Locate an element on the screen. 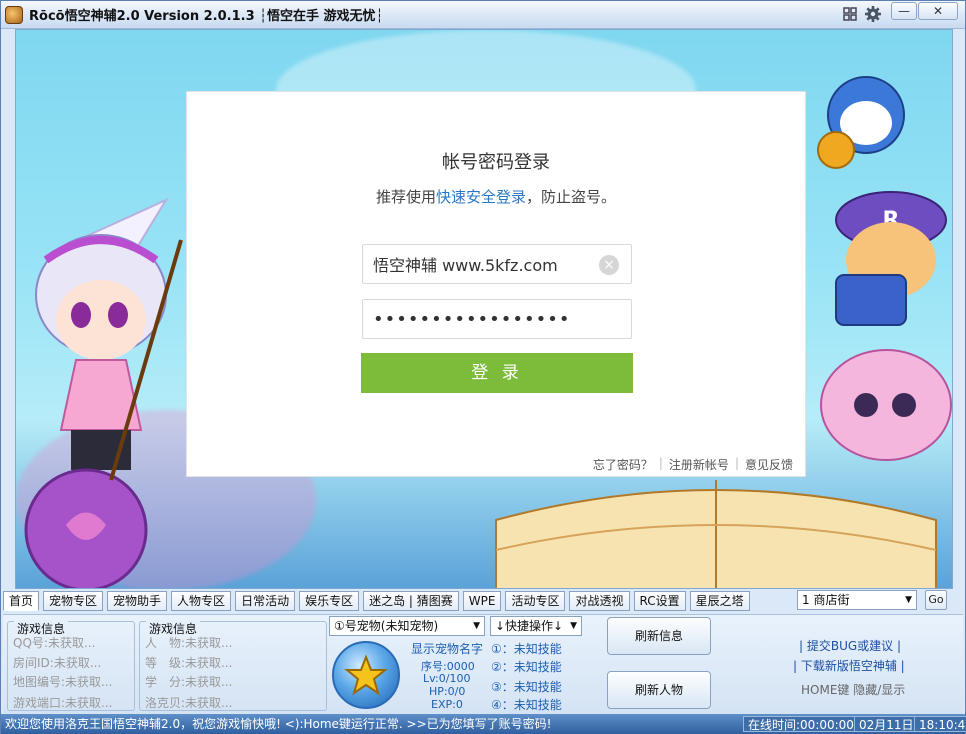 The width and height of the screenshot is (966, 734). minimize-button: — is located at coordinates (904, 11).